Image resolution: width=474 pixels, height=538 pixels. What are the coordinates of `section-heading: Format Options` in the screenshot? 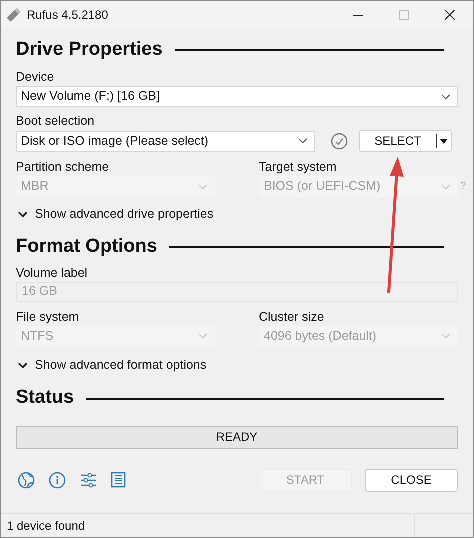 It's located at (87, 246).